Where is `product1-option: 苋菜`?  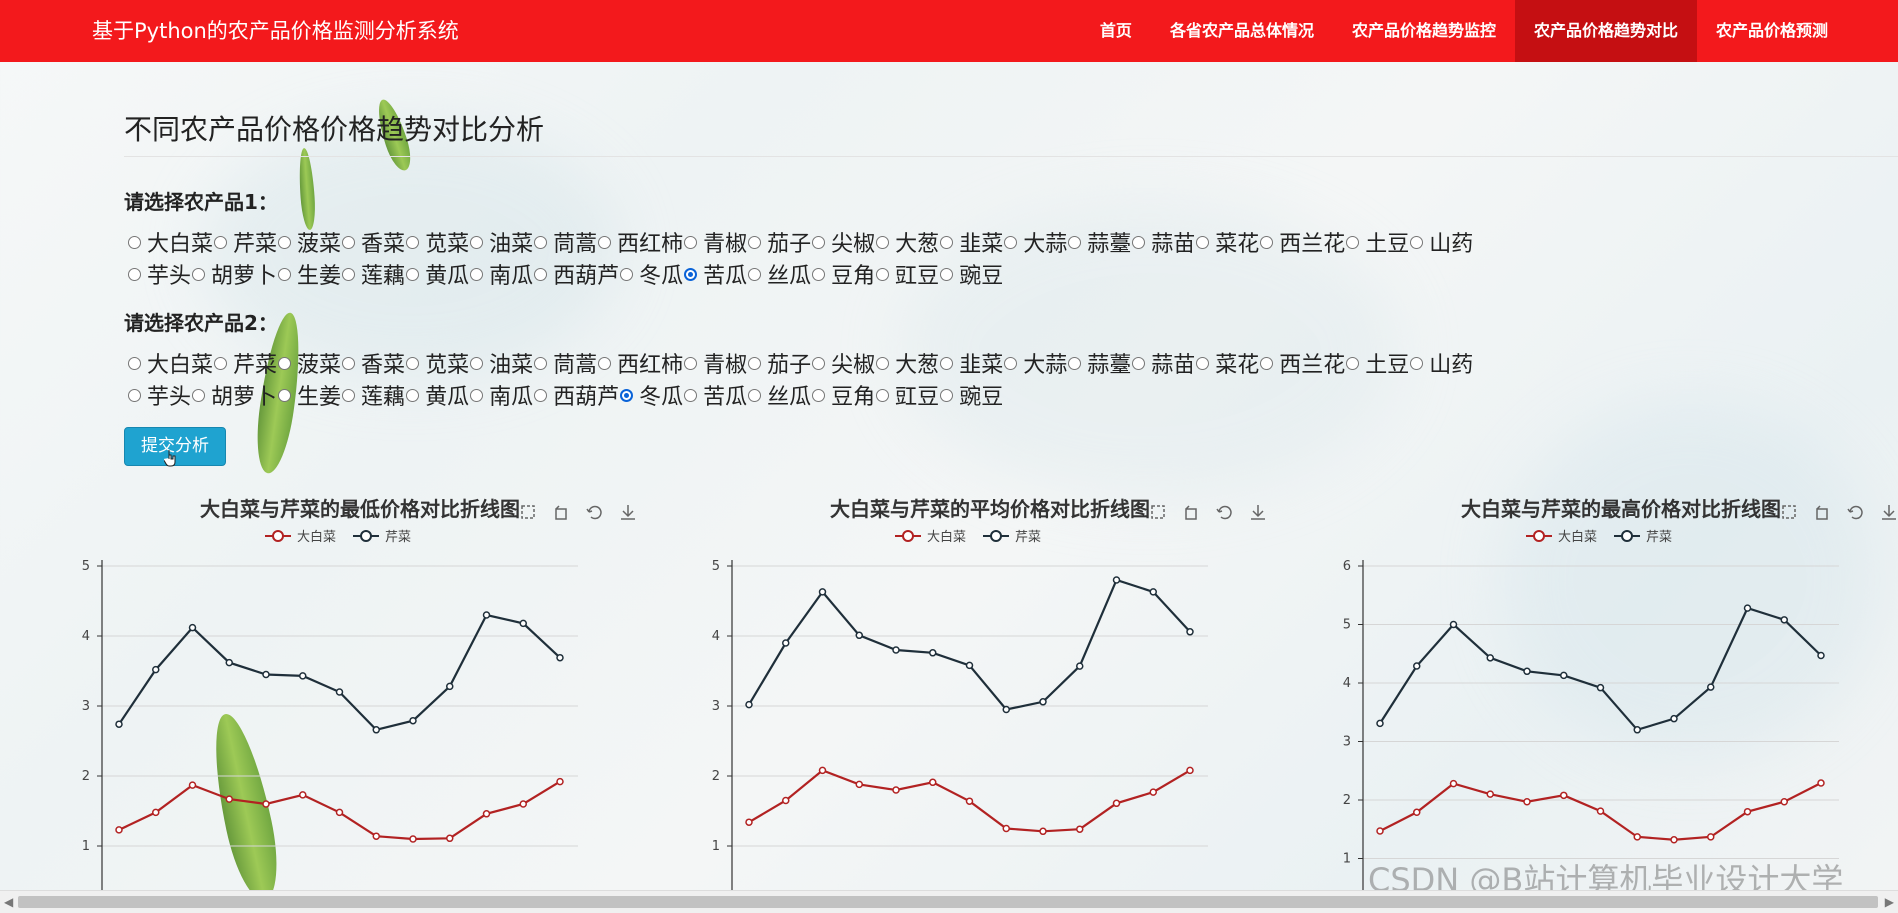
product1-option: 苋菜 is located at coordinates (437, 242).